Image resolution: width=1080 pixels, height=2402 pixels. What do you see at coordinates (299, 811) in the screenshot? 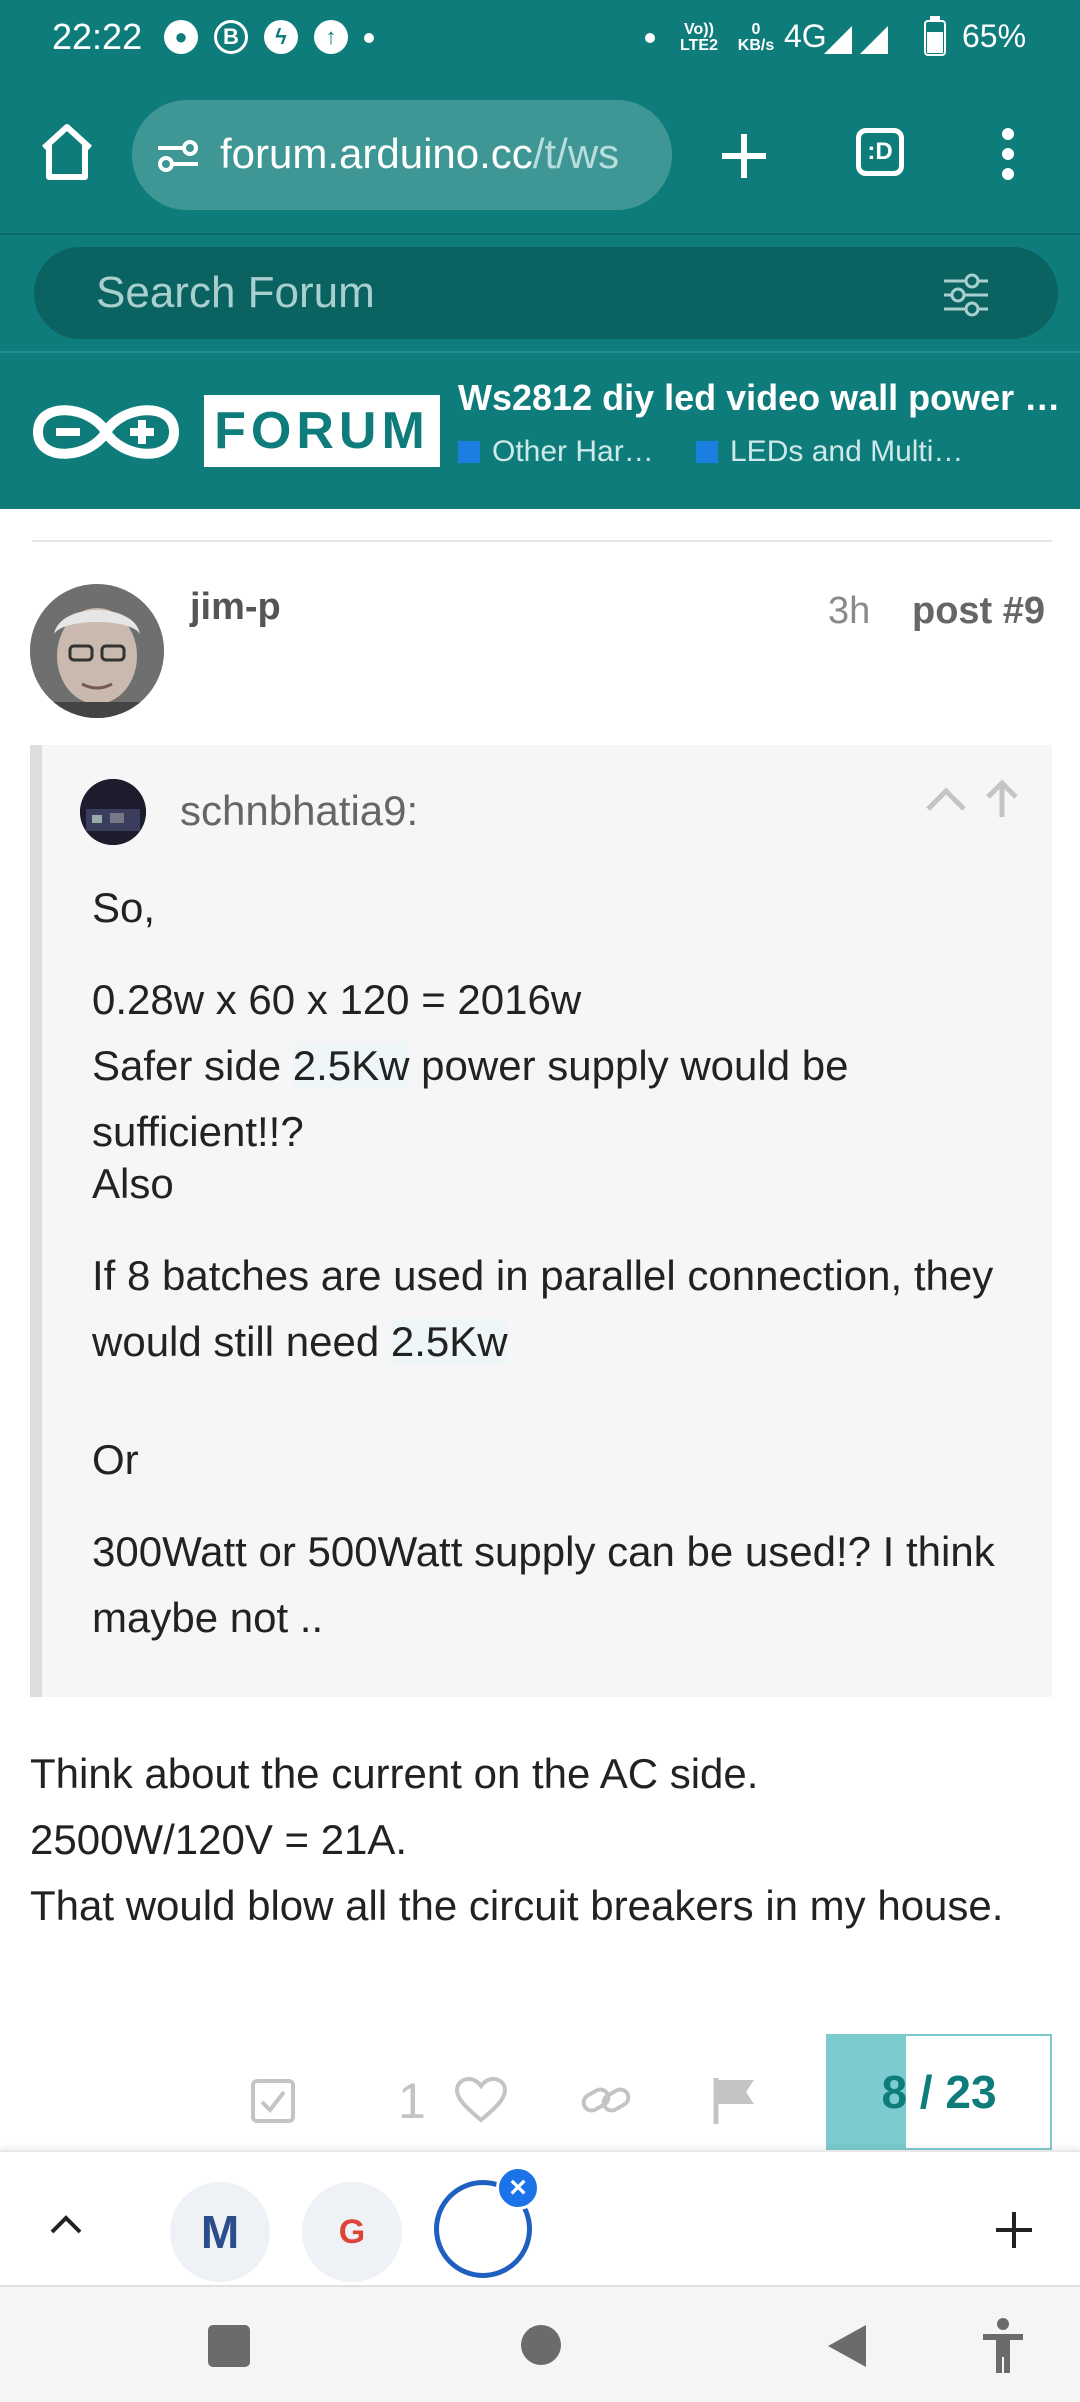
I see `quote-author: schnbhatia9:` at bounding box center [299, 811].